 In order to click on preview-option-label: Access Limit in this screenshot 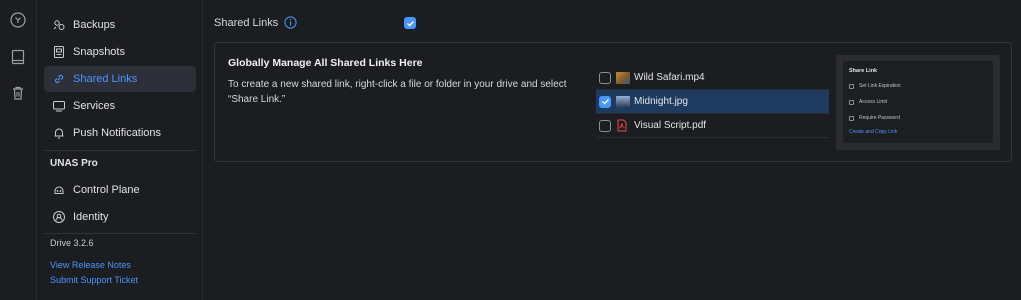, I will do `click(873, 102)`.